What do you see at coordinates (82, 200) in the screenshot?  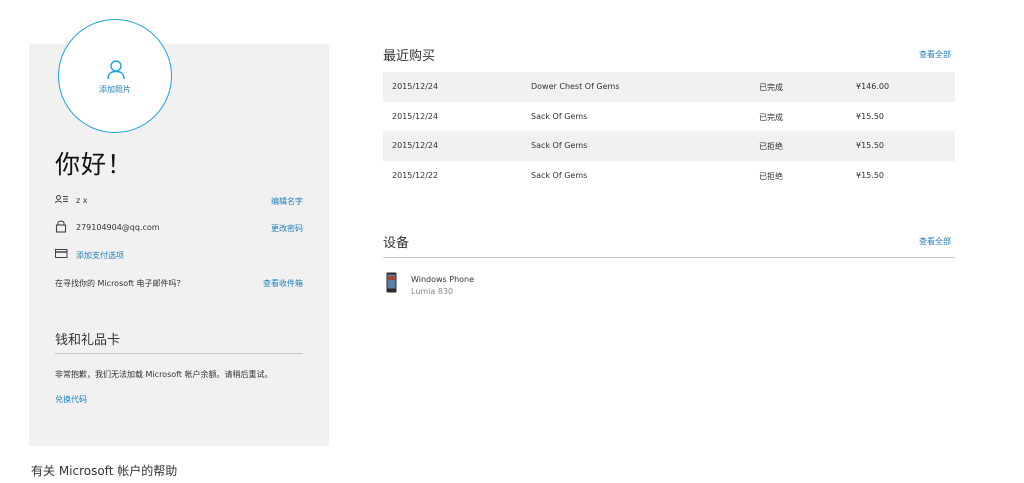 I see `user-name: z x` at bounding box center [82, 200].